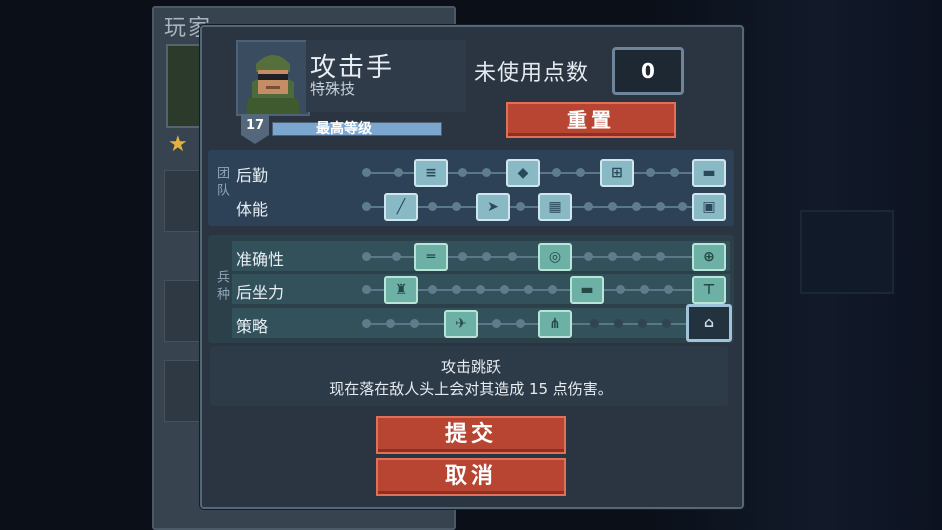 The height and width of the screenshot is (530, 942). Describe the element at coordinates (591, 120) in the screenshot. I see `reset-button: 重置` at that location.